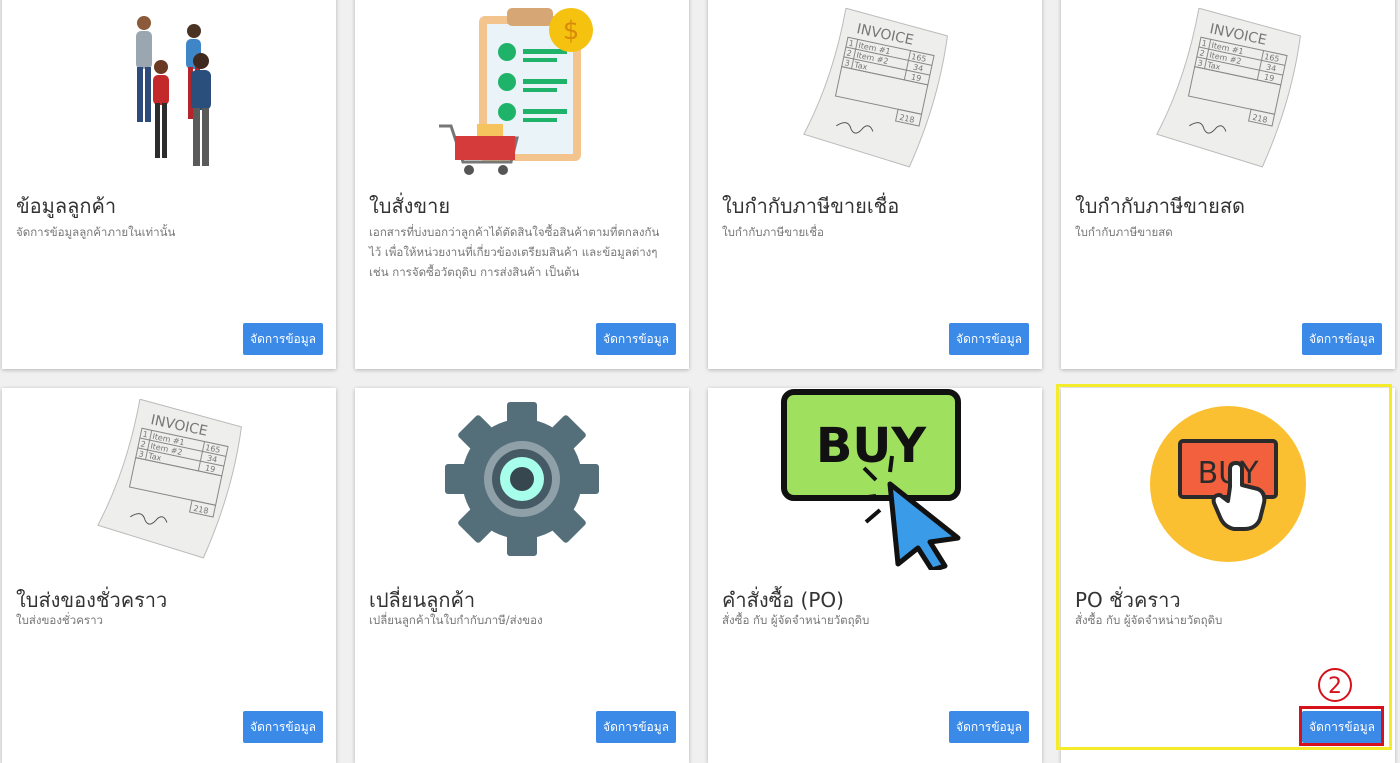 Image resolution: width=1400 pixels, height=763 pixels. Describe the element at coordinates (96, 232) in the screenshot. I see `card-description: จัดการข้อมูลลูกค้าภายในเท่านั้น` at that location.